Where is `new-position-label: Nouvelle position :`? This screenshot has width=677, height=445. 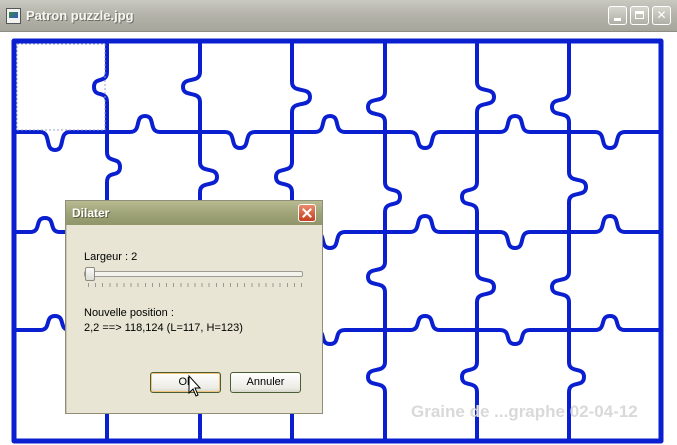 new-position-label: Nouvelle position : is located at coordinates (129, 313).